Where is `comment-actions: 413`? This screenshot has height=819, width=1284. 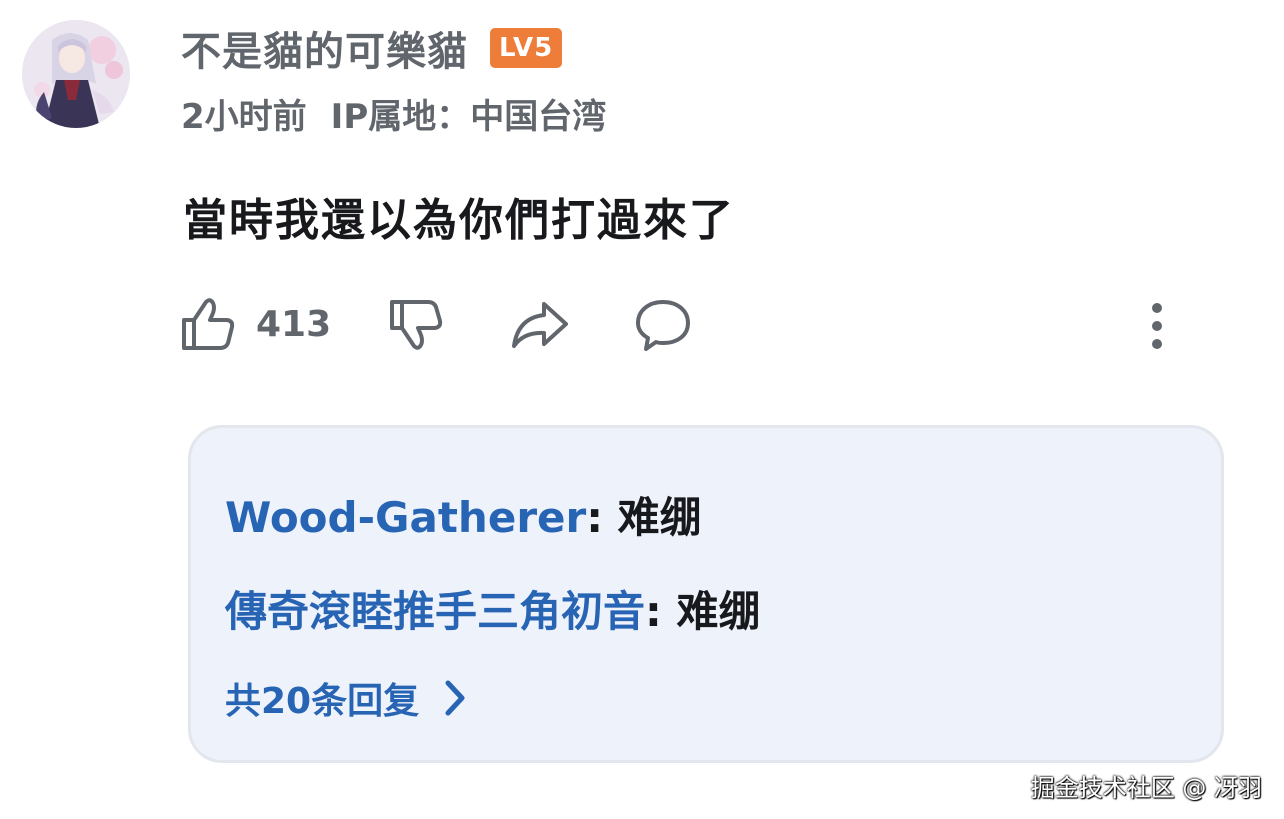 comment-actions: 413 is located at coordinates (680, 324).